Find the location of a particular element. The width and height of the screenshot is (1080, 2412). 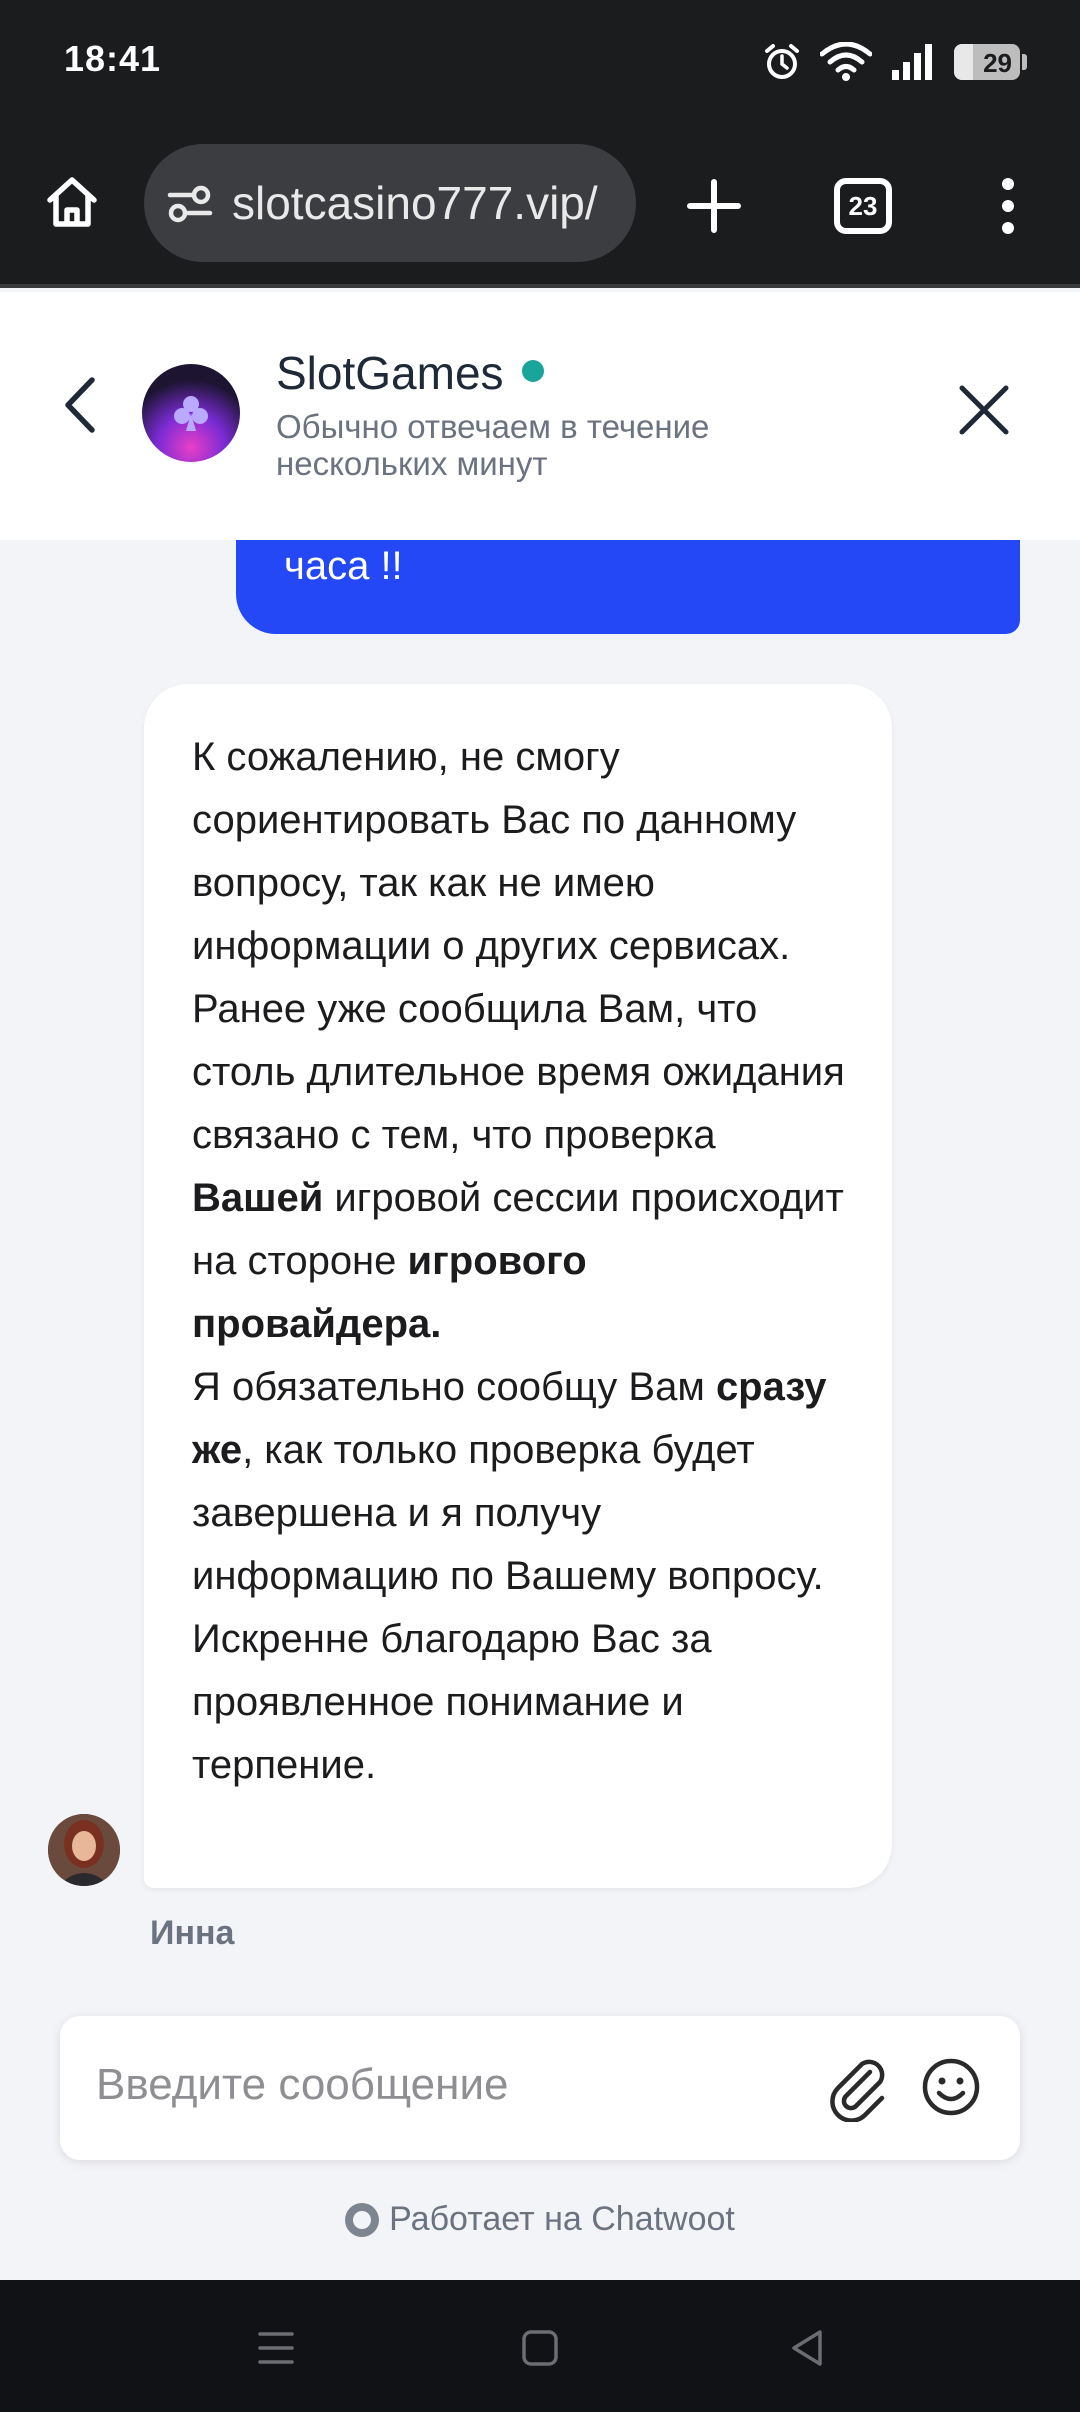

tab-switcher-icon: 23 is located at coordinates (863, 206).